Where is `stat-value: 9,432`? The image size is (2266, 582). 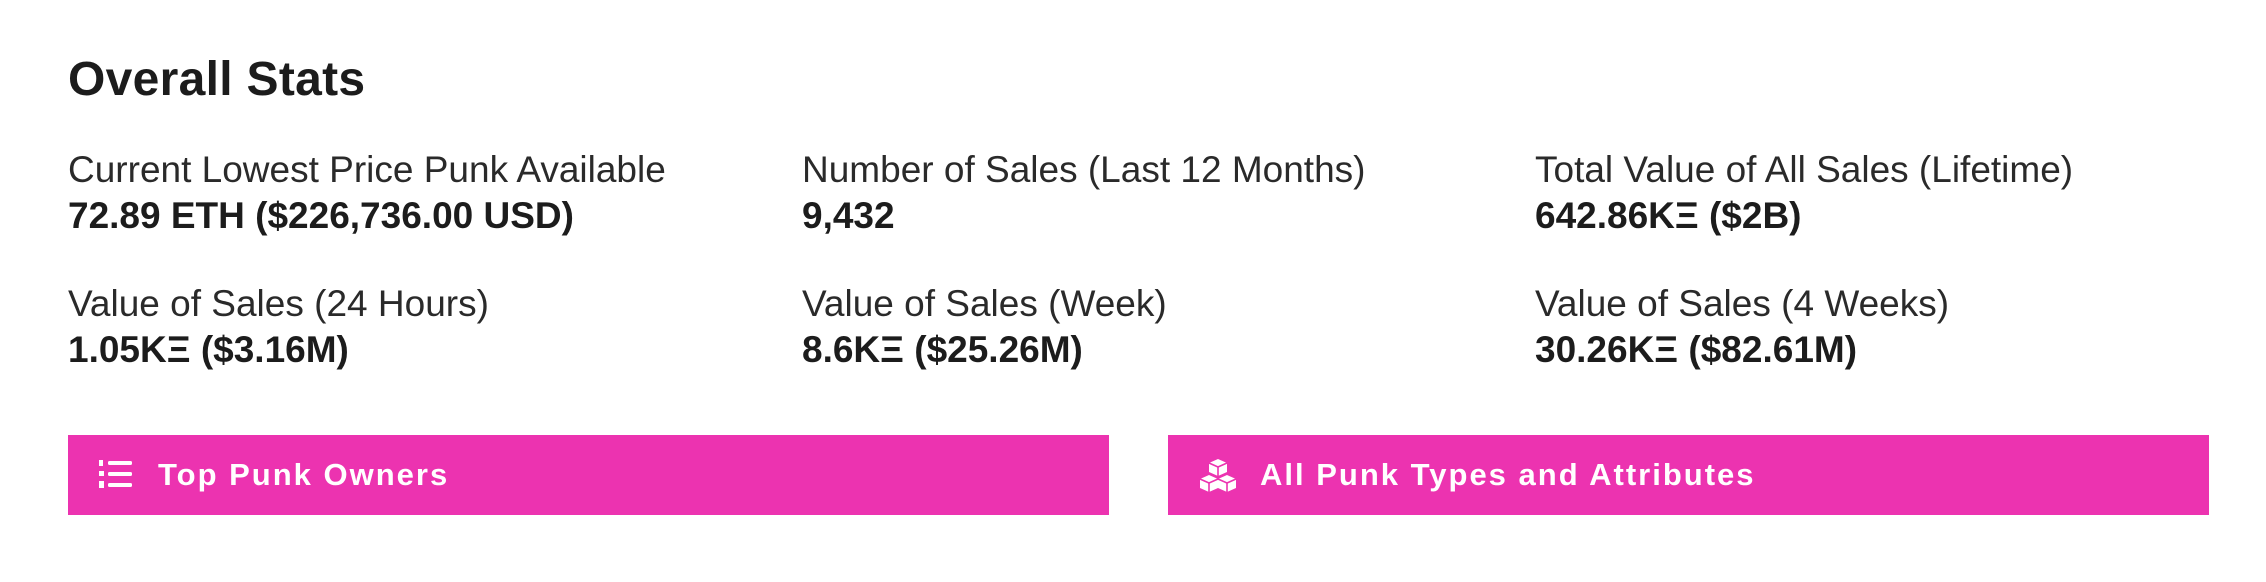 stat-value: 9,432 is located at coordinates (848, 215).